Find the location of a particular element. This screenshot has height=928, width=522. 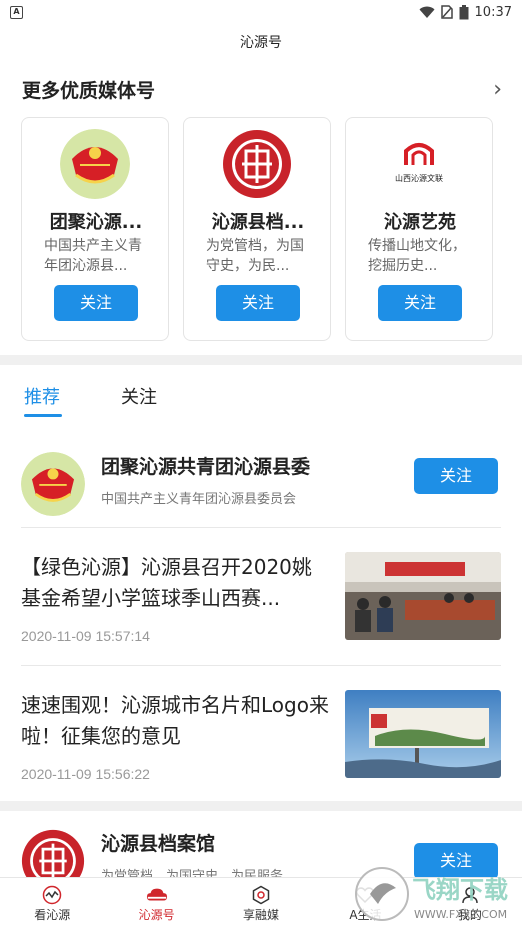

tab-indicator is located at coordinates (43, 415).